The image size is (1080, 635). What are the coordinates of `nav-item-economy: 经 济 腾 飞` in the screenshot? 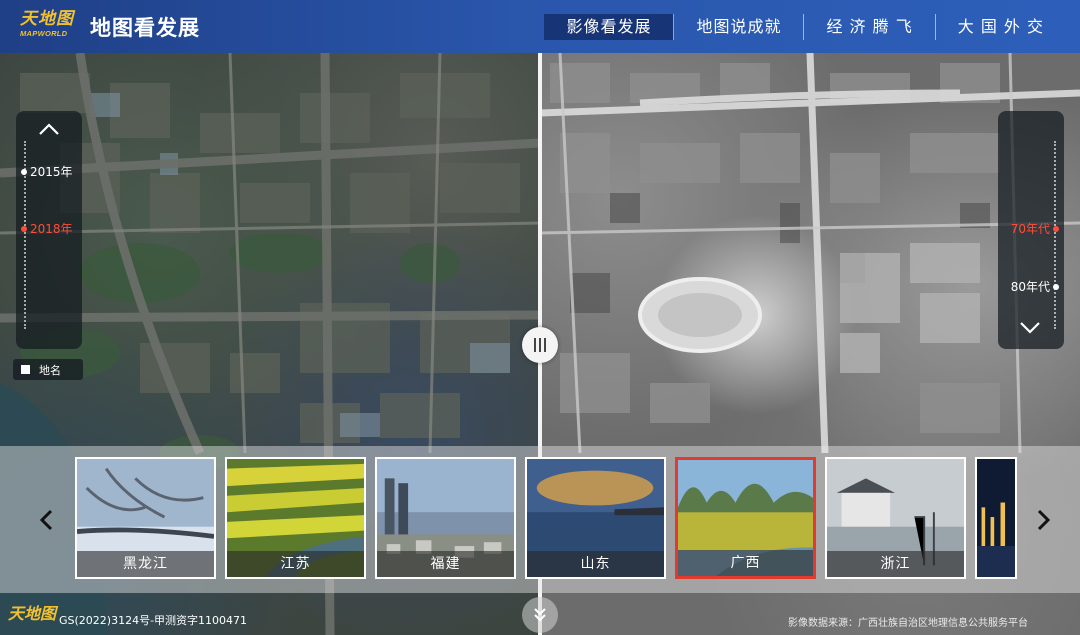 It's located at (870, 26).